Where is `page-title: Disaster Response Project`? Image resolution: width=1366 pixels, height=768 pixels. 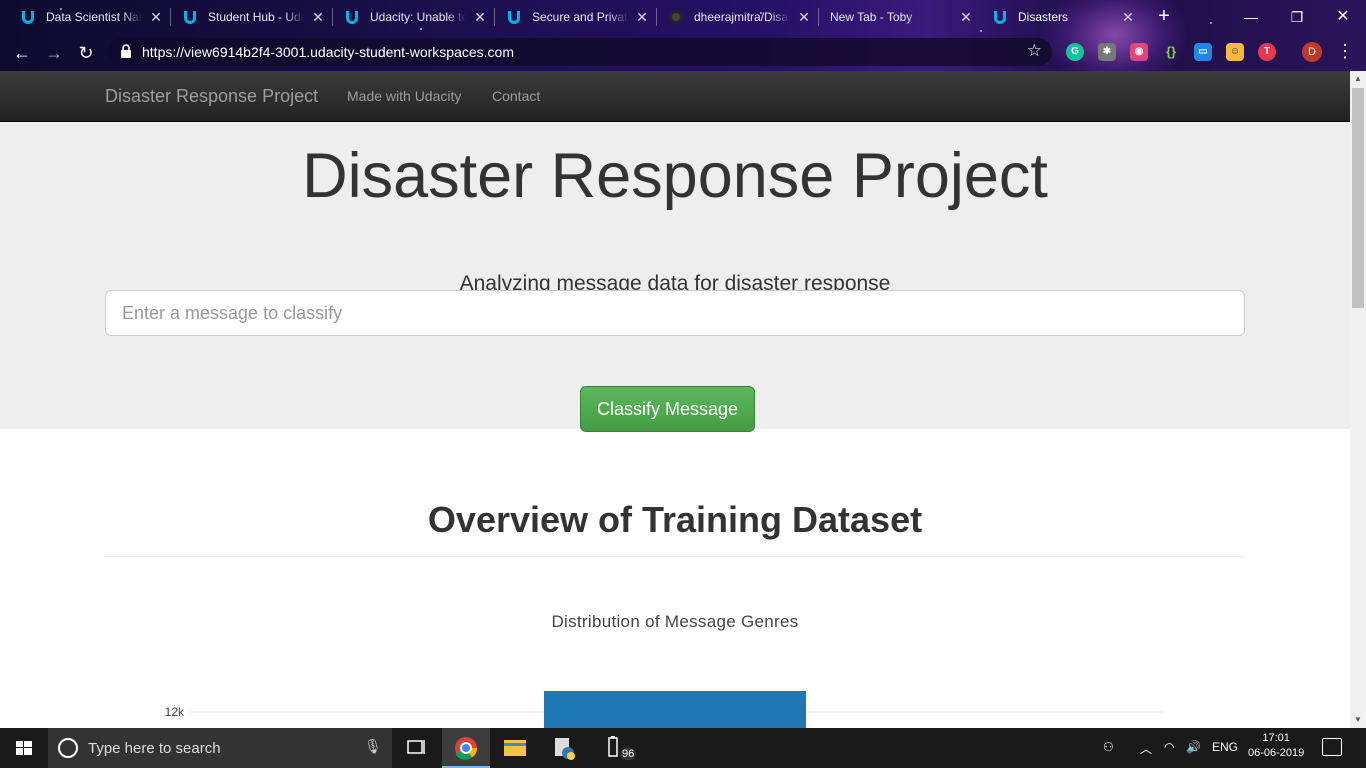
page-title: Disaster Response Project is located at coordinates (675, 176).